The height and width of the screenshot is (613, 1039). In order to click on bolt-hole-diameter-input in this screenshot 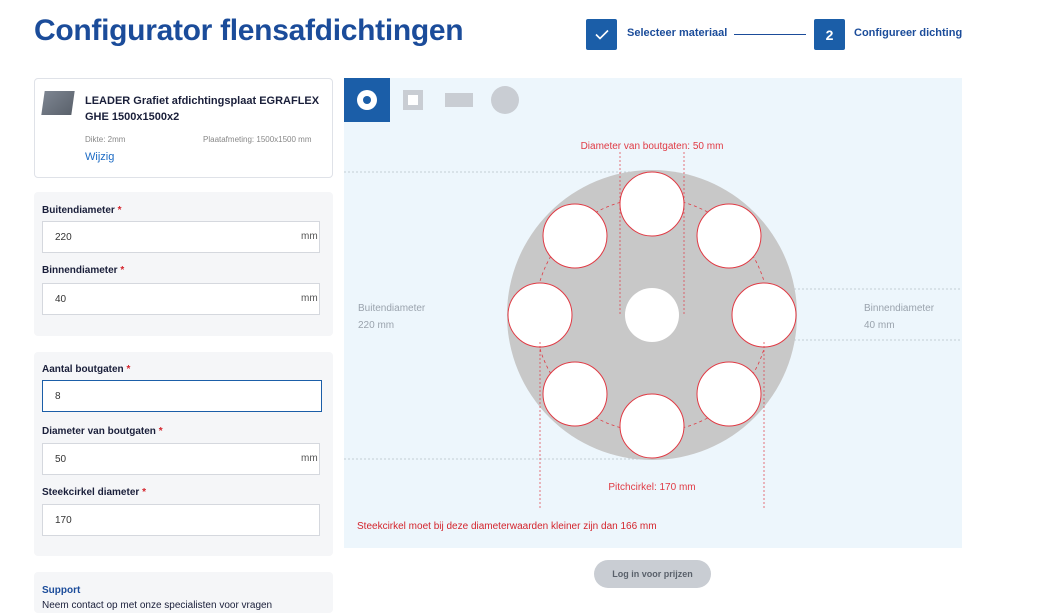, I will do `click(181, 459)`.